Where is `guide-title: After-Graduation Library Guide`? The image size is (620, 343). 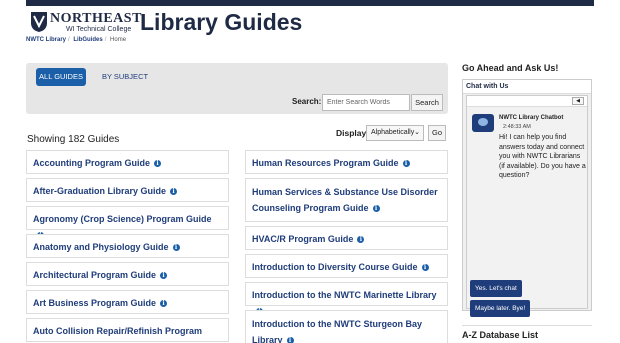
guide-title: After-Graduation Library Guide is located at coordinates (99, 191).